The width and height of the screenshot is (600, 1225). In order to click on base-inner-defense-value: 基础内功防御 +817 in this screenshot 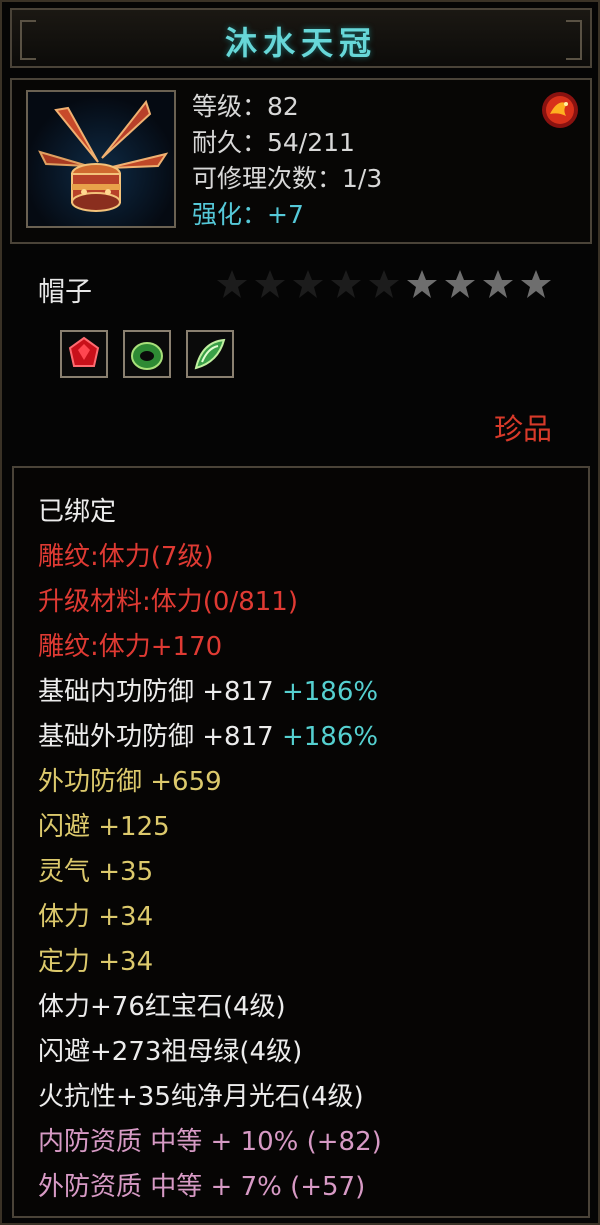, I will do `click(156, 692)`.